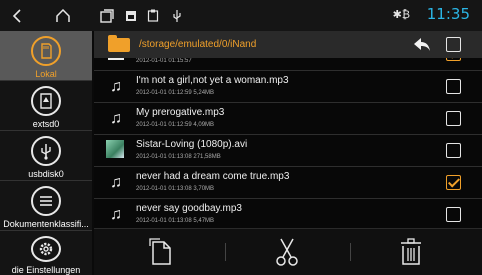  Describe the element at coordinates (241, 15) in the screenshot. I see `status-bar: ✱₿ 11:35` at that location.